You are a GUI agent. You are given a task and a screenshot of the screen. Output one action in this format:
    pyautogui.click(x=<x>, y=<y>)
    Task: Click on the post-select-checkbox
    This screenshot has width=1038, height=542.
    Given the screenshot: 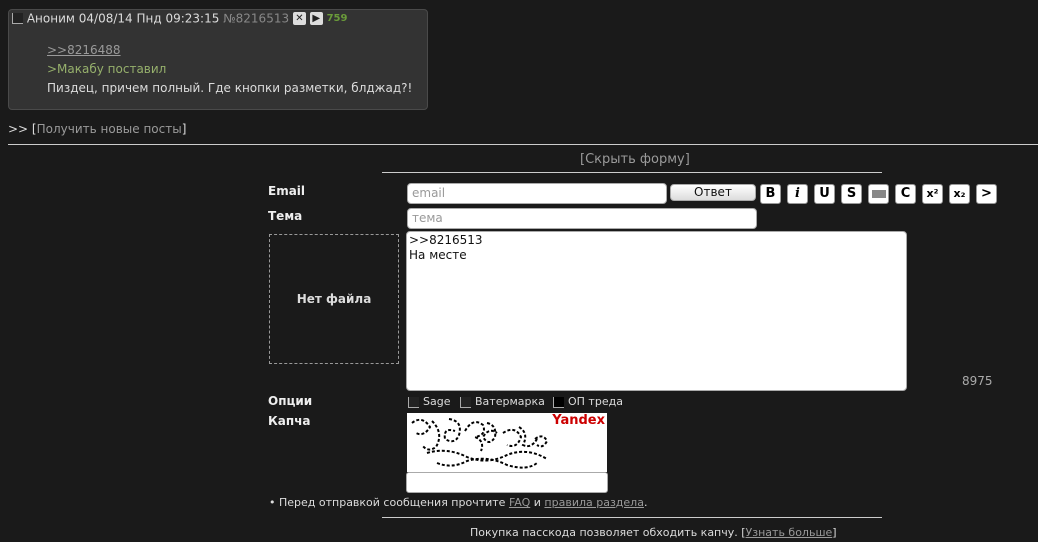 What is the action you would take?
    pyautogui.click(x=17, y=18)
    